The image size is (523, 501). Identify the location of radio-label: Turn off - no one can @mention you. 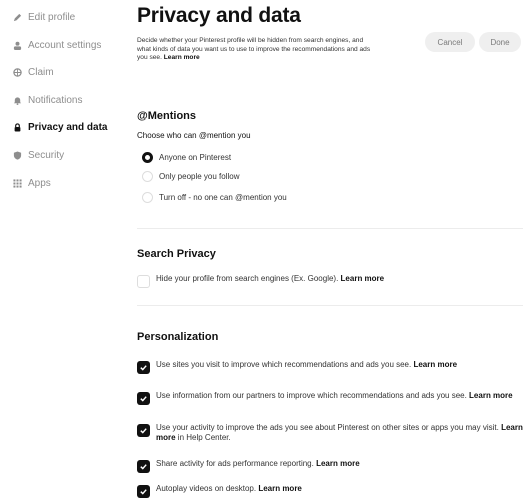
(223, 197).